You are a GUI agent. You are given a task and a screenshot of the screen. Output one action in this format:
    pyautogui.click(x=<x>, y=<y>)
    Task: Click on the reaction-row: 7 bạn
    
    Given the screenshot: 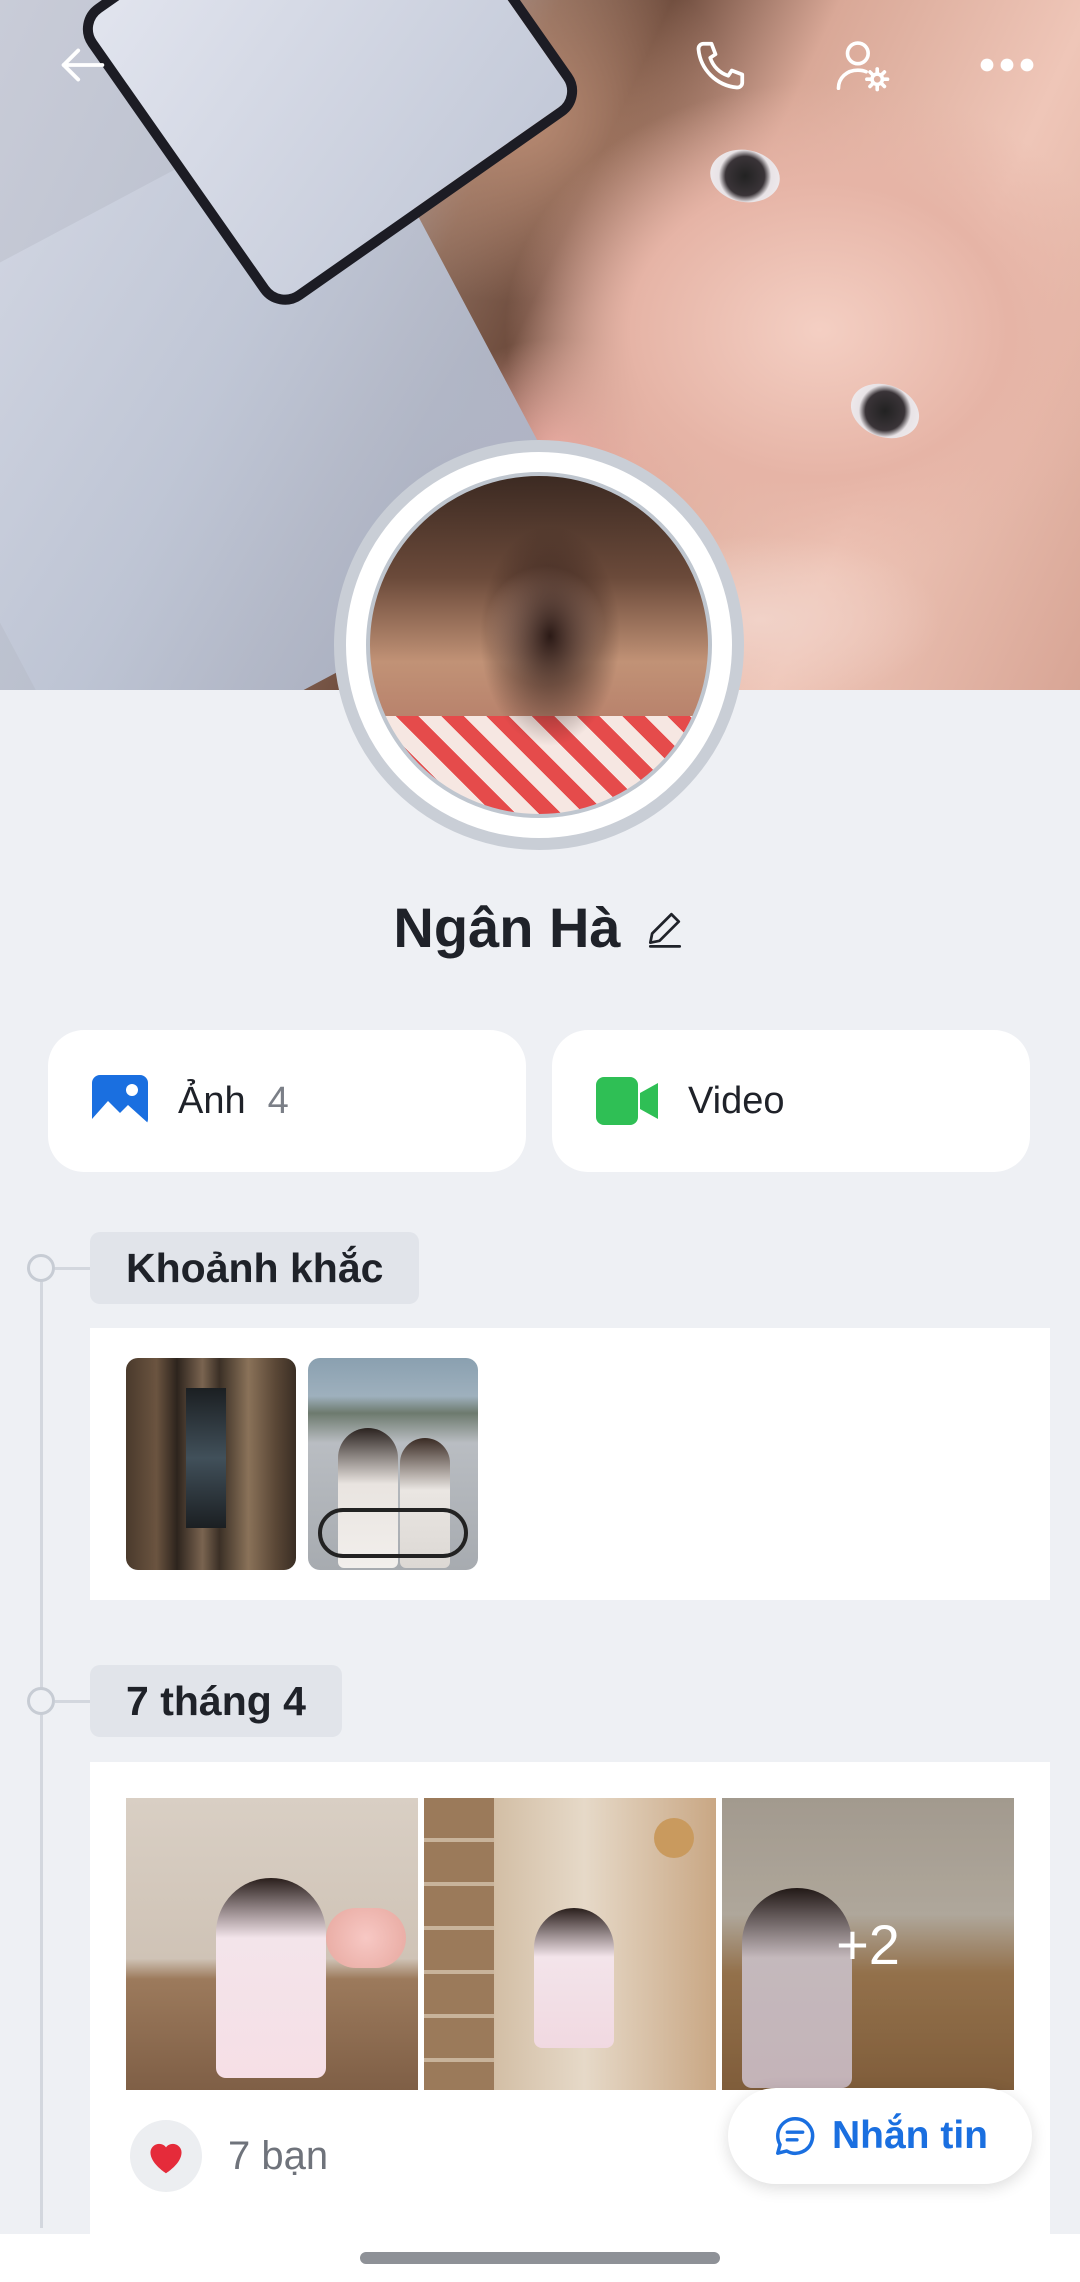 What is the action you would take?
    pyautogui.click(x=229, y=2156)
    